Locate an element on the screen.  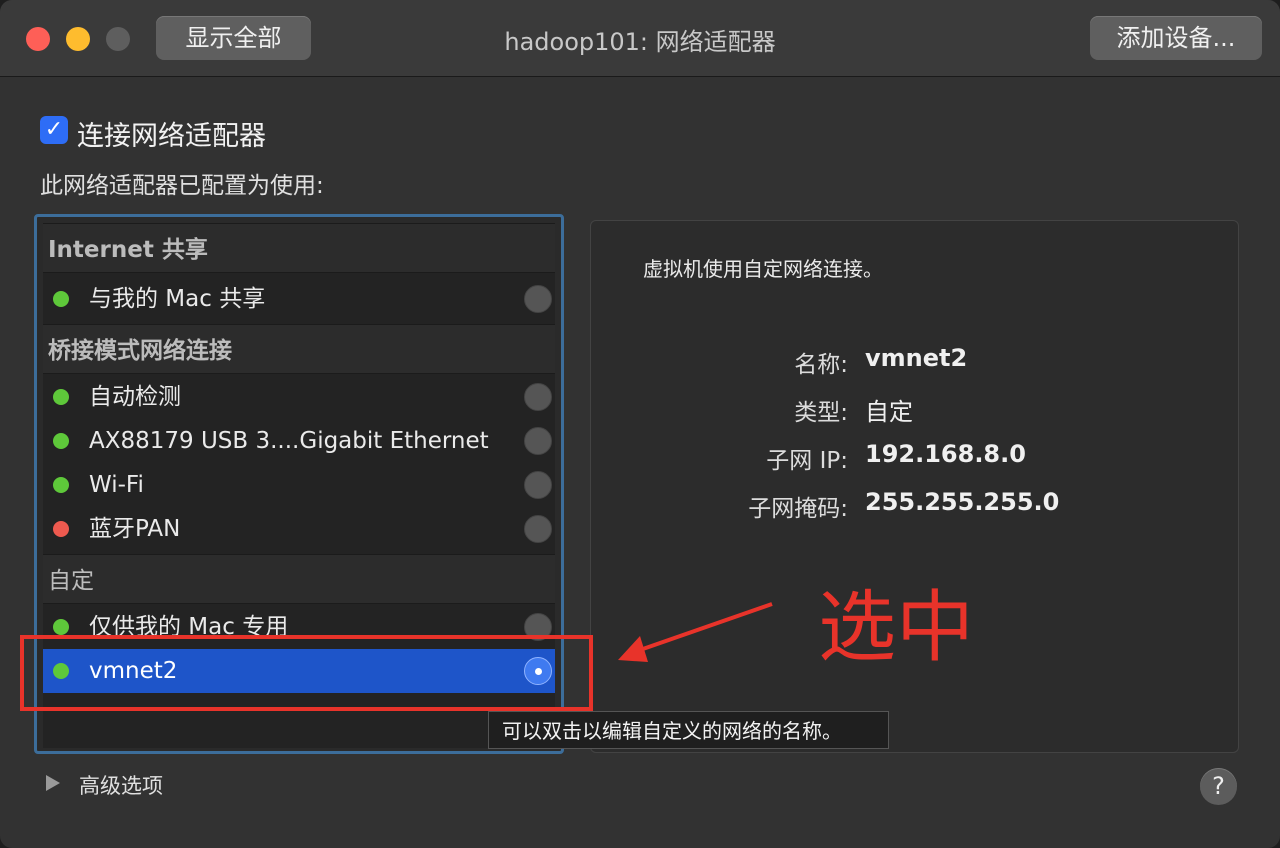
arrow-annotation-icon is located at coordinates (695, 632).